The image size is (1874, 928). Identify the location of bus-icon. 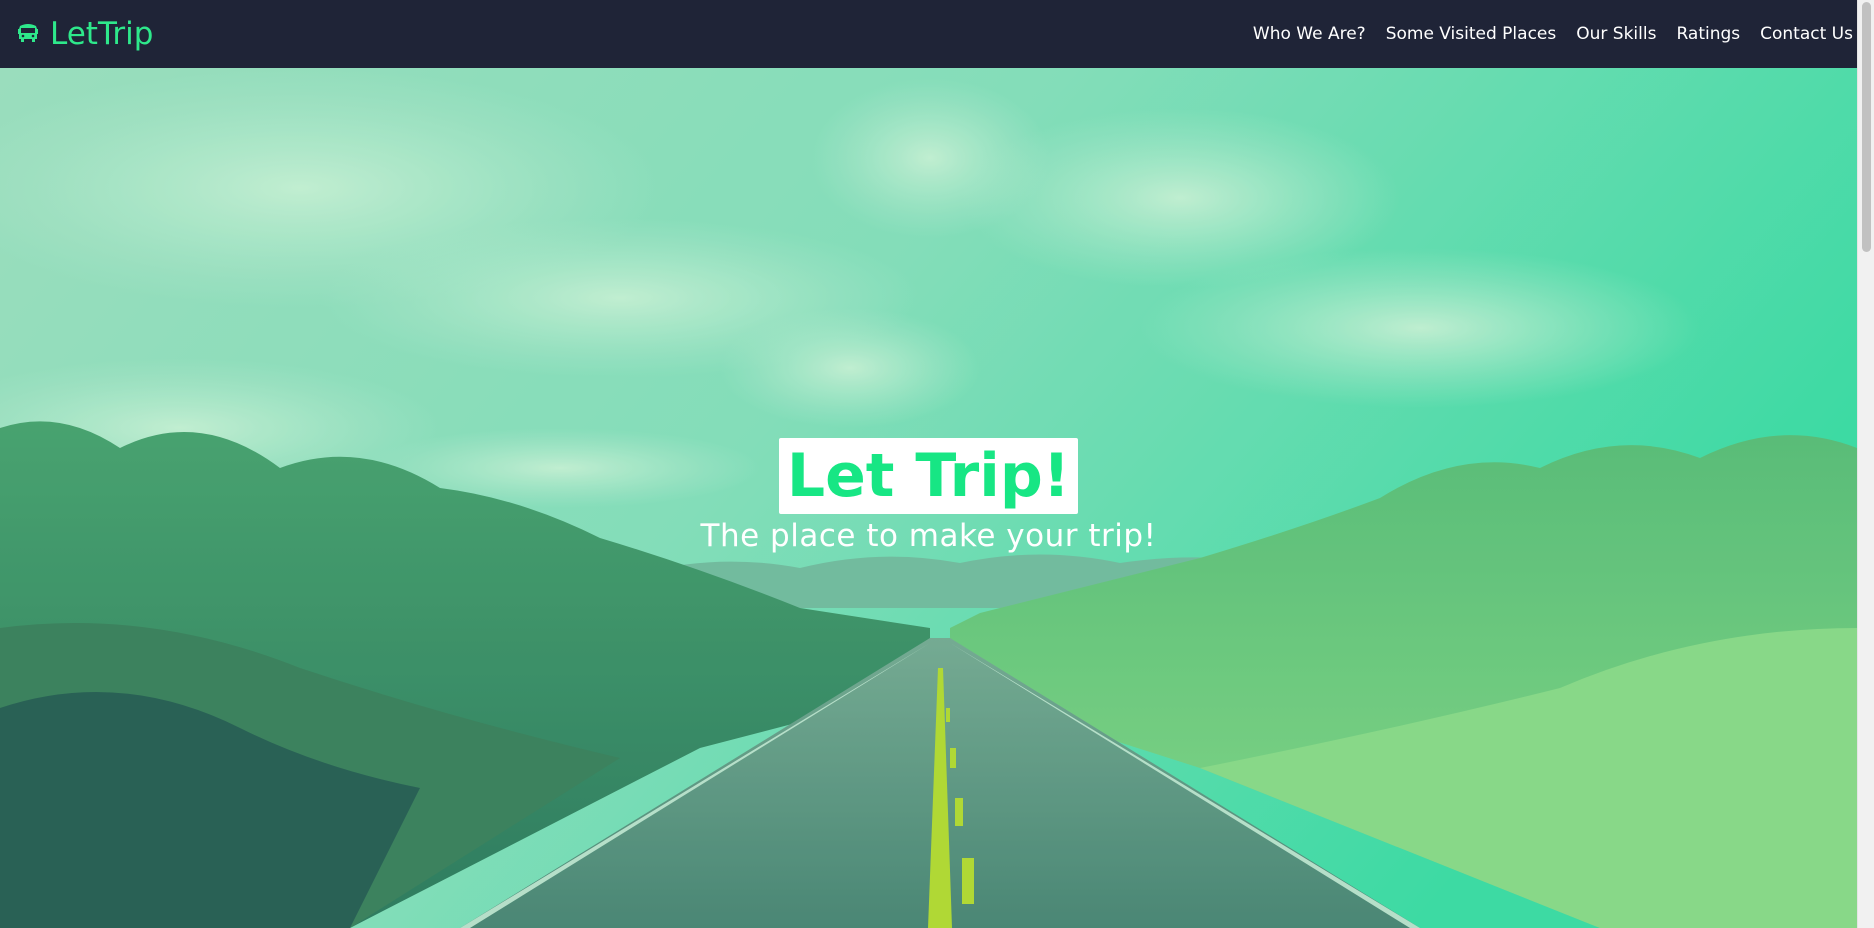
(28, 34).